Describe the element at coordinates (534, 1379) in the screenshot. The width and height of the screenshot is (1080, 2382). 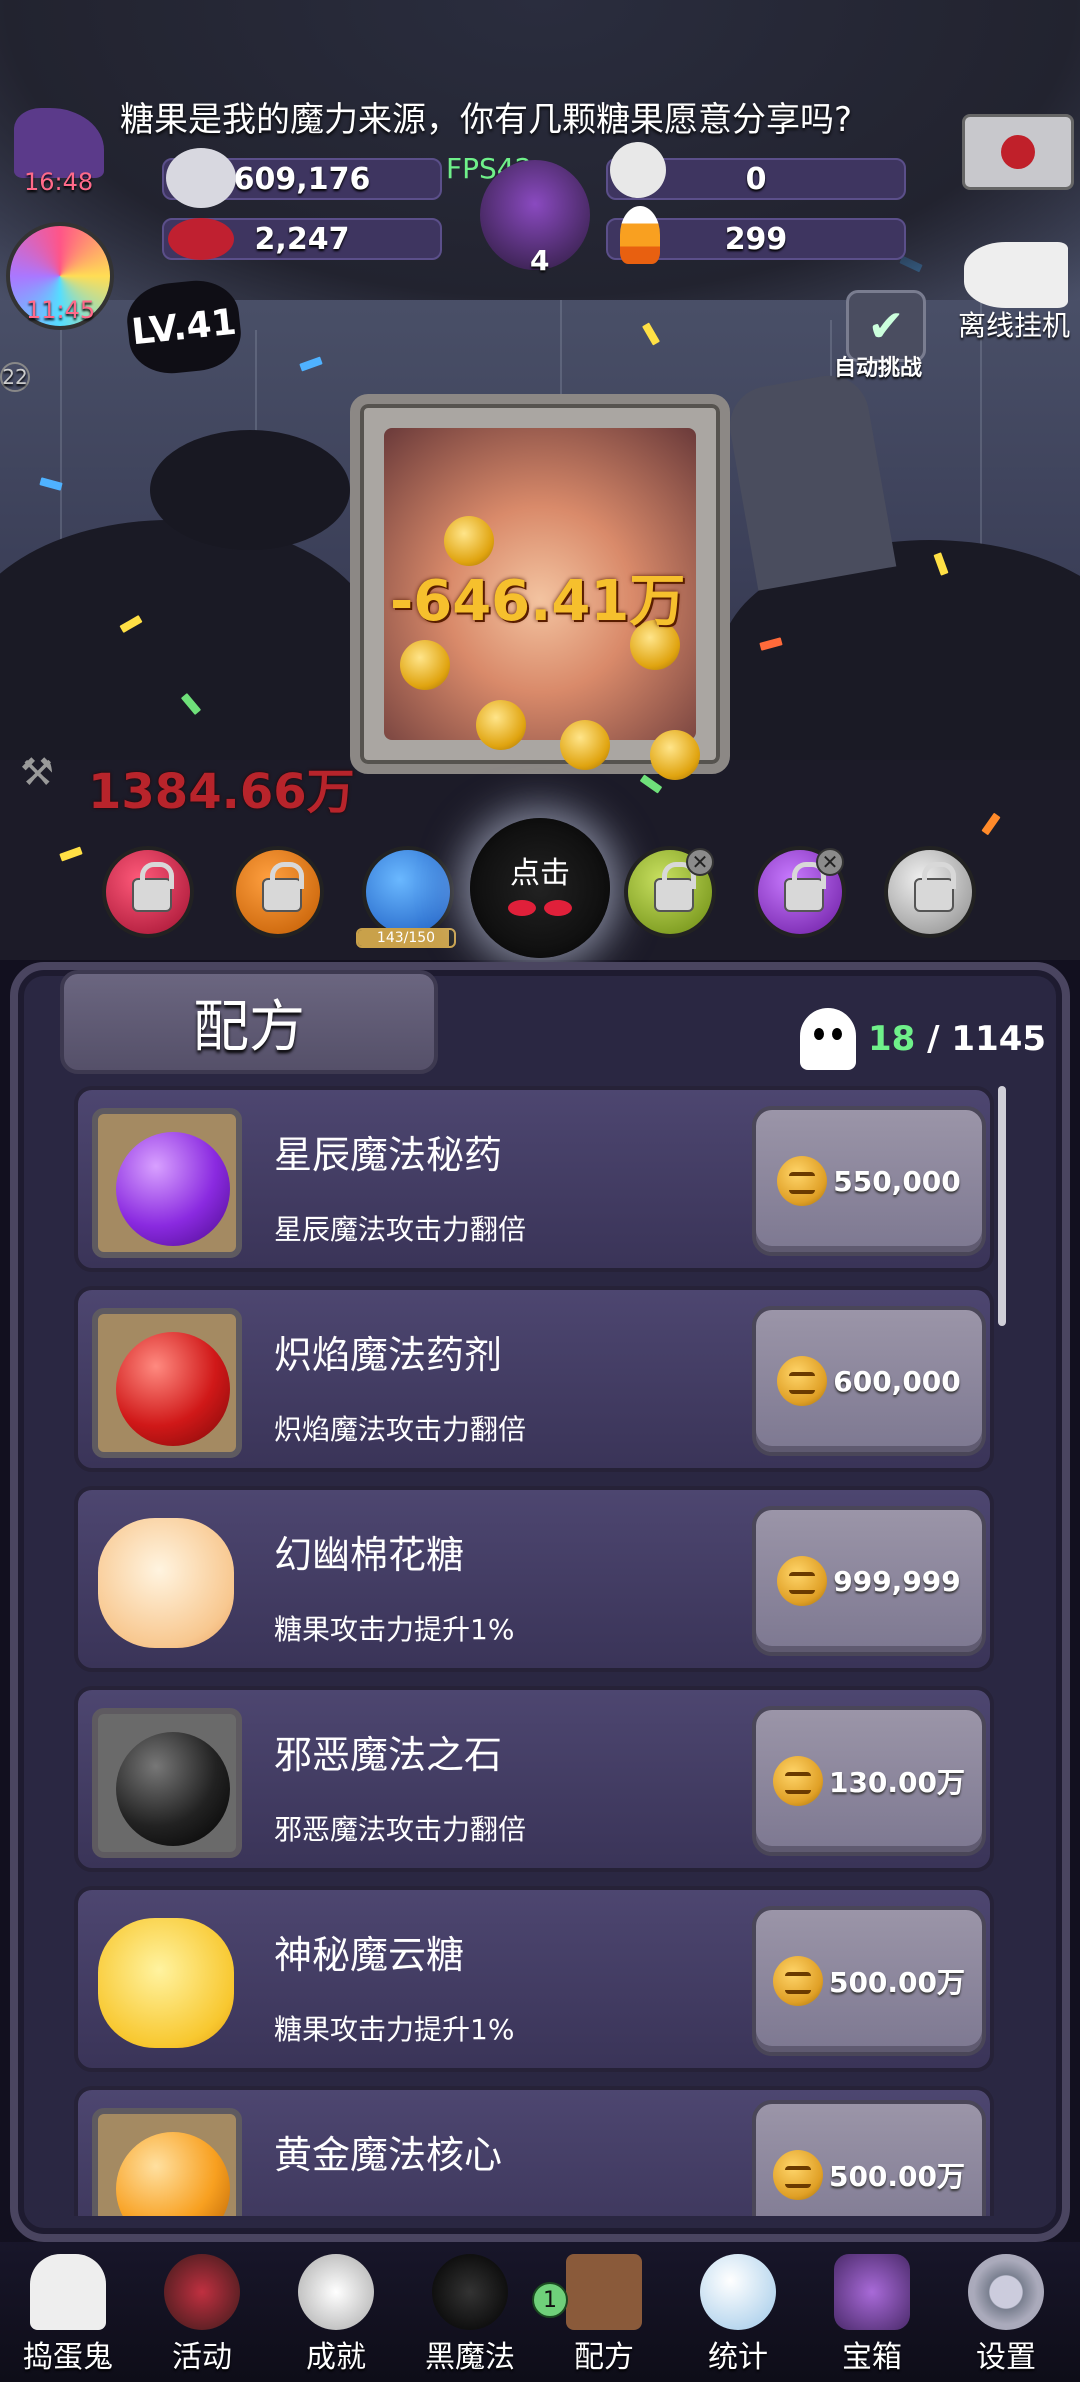
I see `recipe-row: 炽焰魔法药剂 炽焰魔法攻击力翻倍 600,000` at that location.